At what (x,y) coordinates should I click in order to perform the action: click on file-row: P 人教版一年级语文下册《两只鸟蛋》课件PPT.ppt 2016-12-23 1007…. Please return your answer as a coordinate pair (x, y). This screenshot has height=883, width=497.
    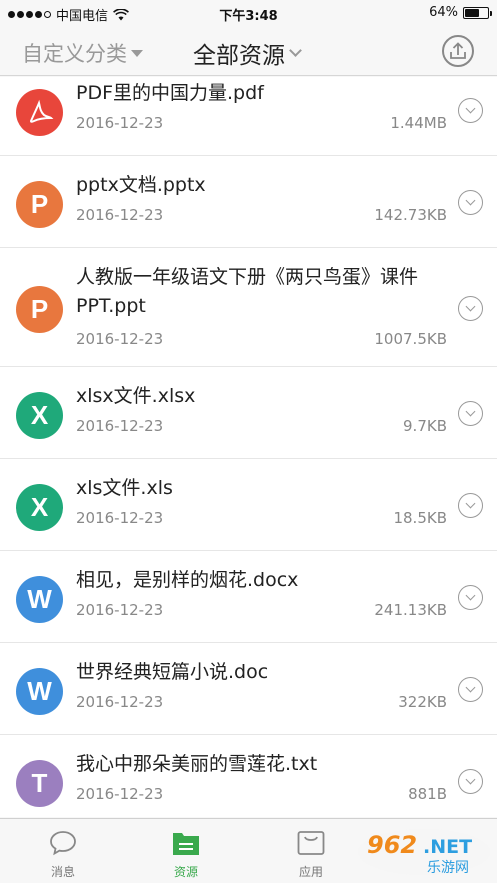
    Looking at the image, I should click on (248, 307).